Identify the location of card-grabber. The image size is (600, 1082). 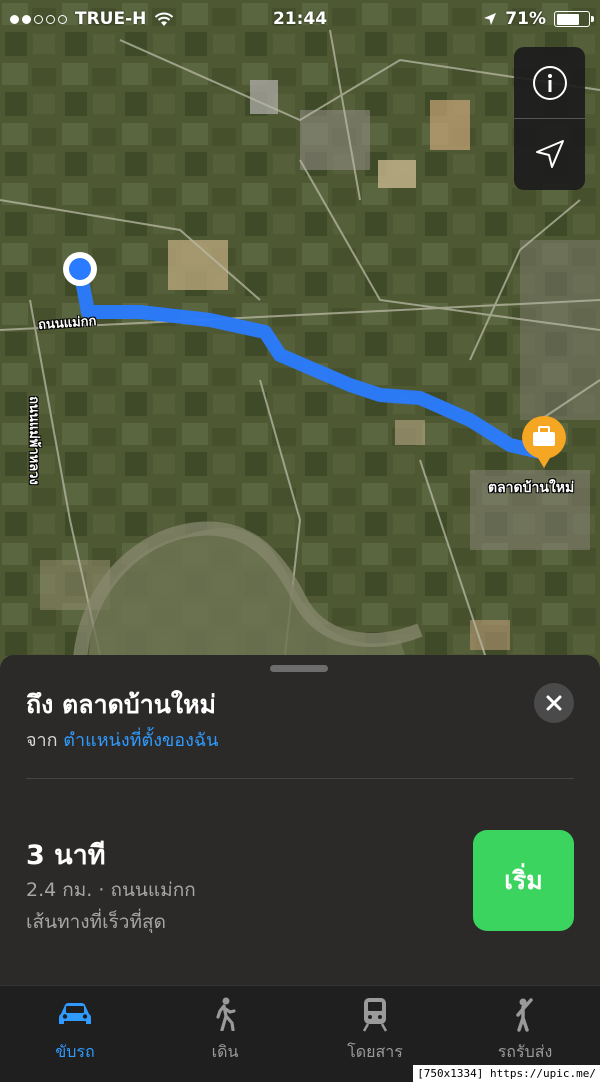
(299, 668).